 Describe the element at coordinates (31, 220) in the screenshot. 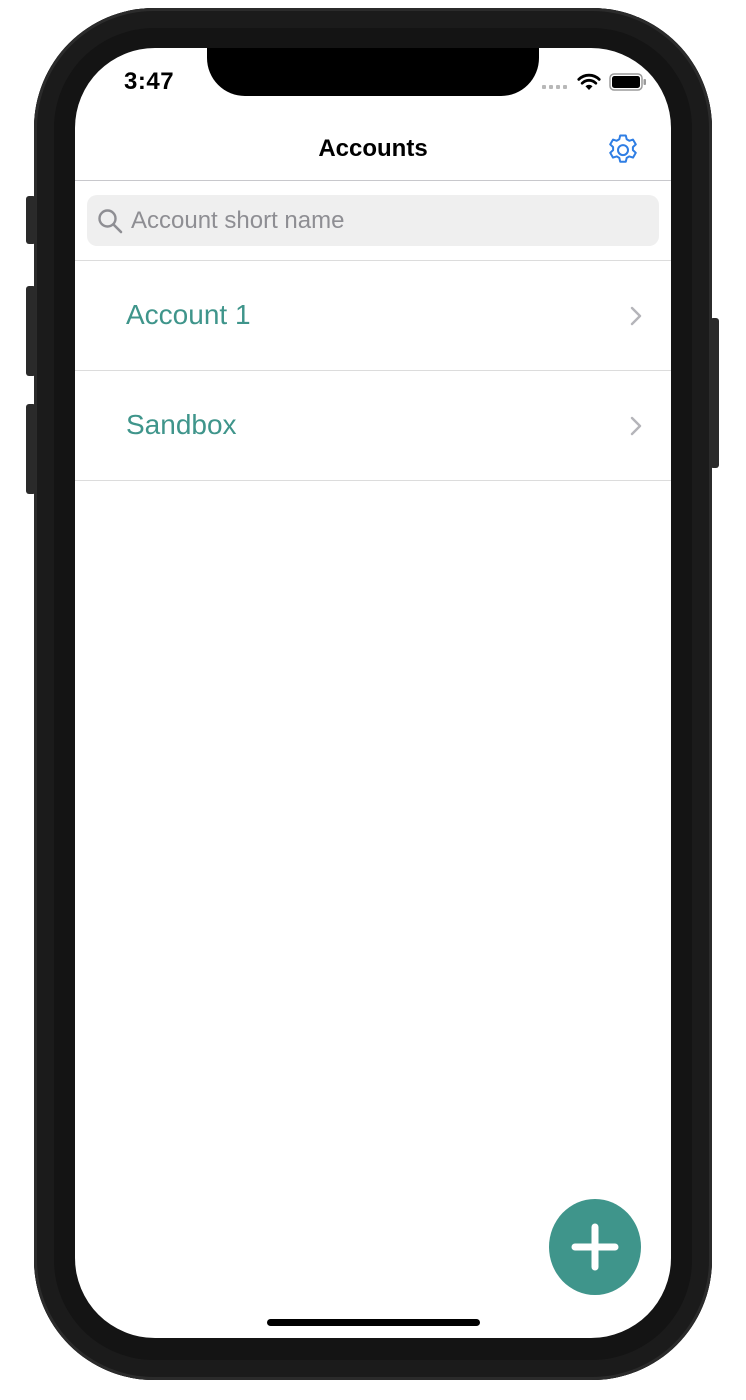

I see `silent-switch` at that location.